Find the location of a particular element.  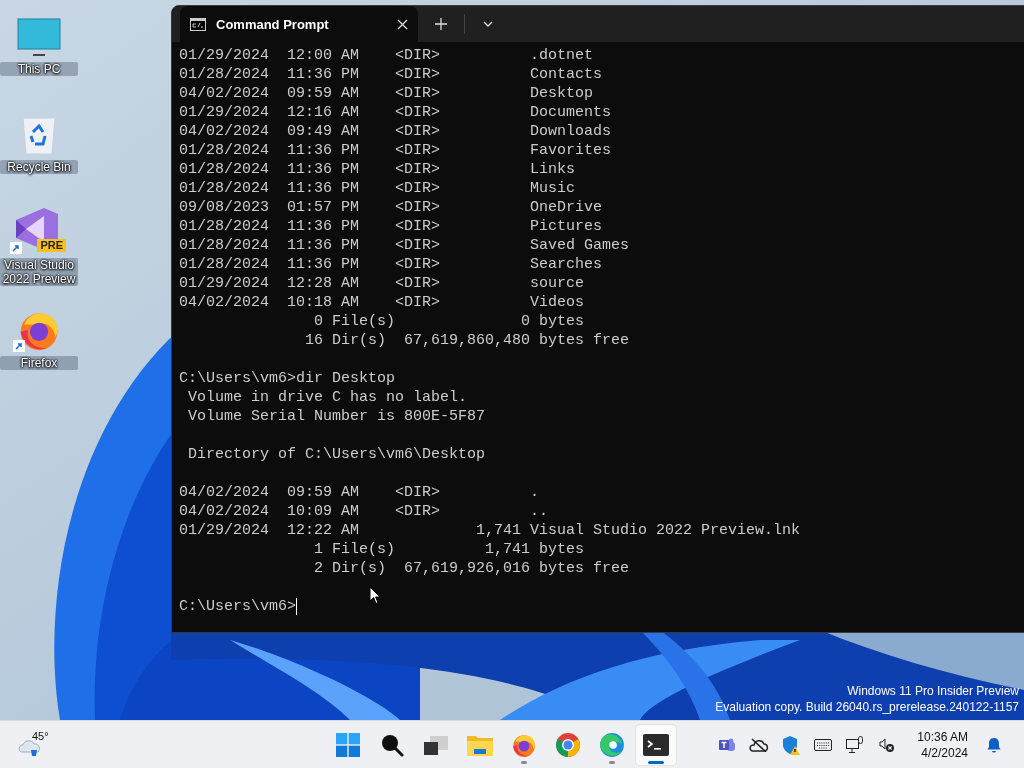

terminal-line: Directory of C:\Users\vm6\Desktop is located at coordinates (337, 454).